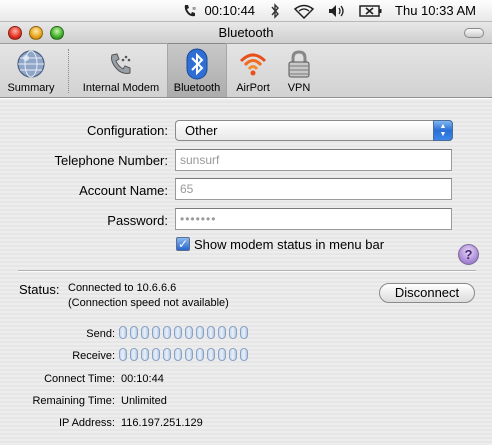 The width and height of the screenshot is (492, 445). I want to click on help-button: ?, so click(468, 254).